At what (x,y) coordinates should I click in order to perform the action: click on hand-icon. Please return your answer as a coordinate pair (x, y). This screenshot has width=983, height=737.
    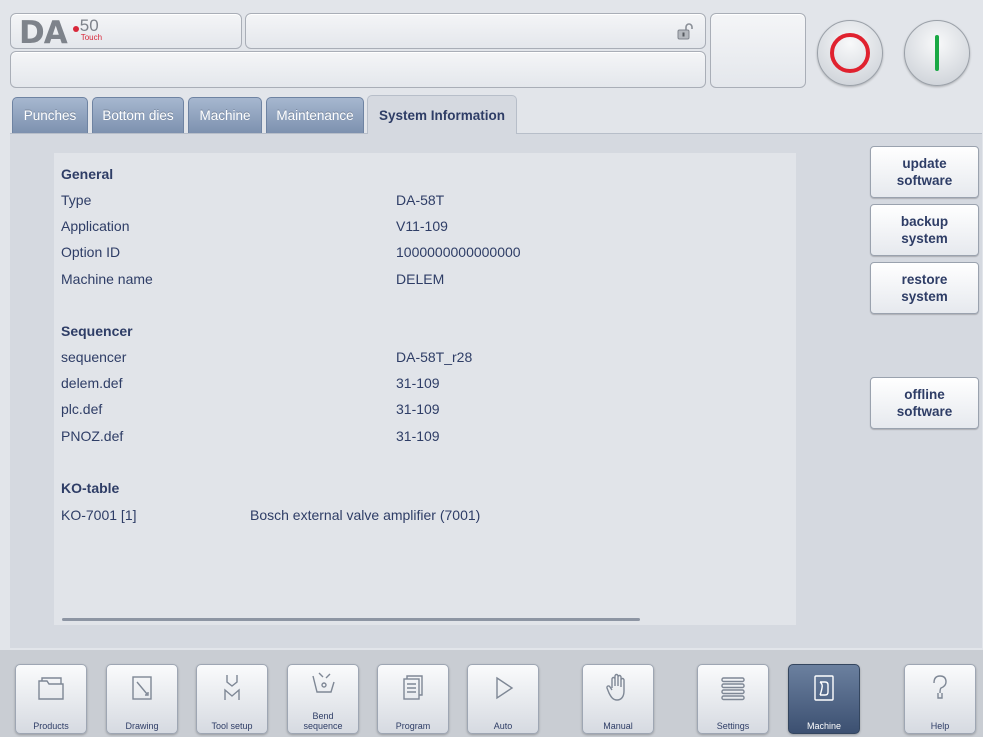
    Looking at the image, I should click on (615, 687).